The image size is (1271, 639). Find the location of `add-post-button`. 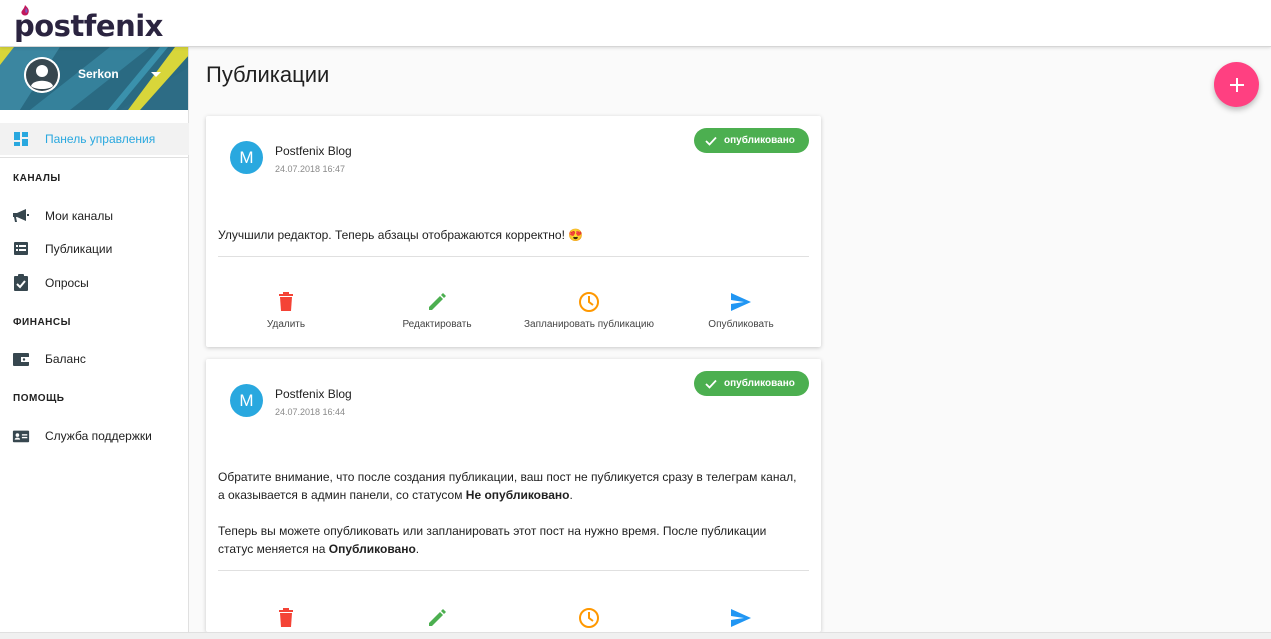

add-post-button is located at coordinates (1236, 84).